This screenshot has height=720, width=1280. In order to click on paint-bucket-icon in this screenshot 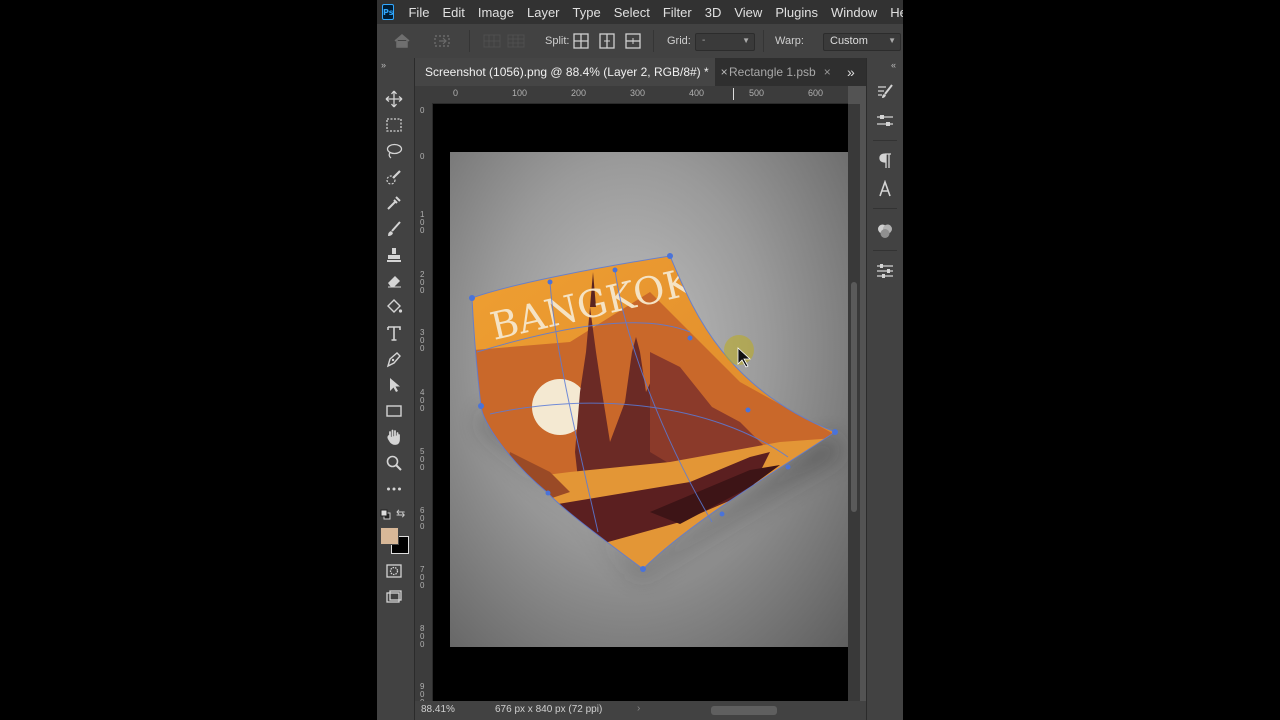, I will do `click(395, 306)`.